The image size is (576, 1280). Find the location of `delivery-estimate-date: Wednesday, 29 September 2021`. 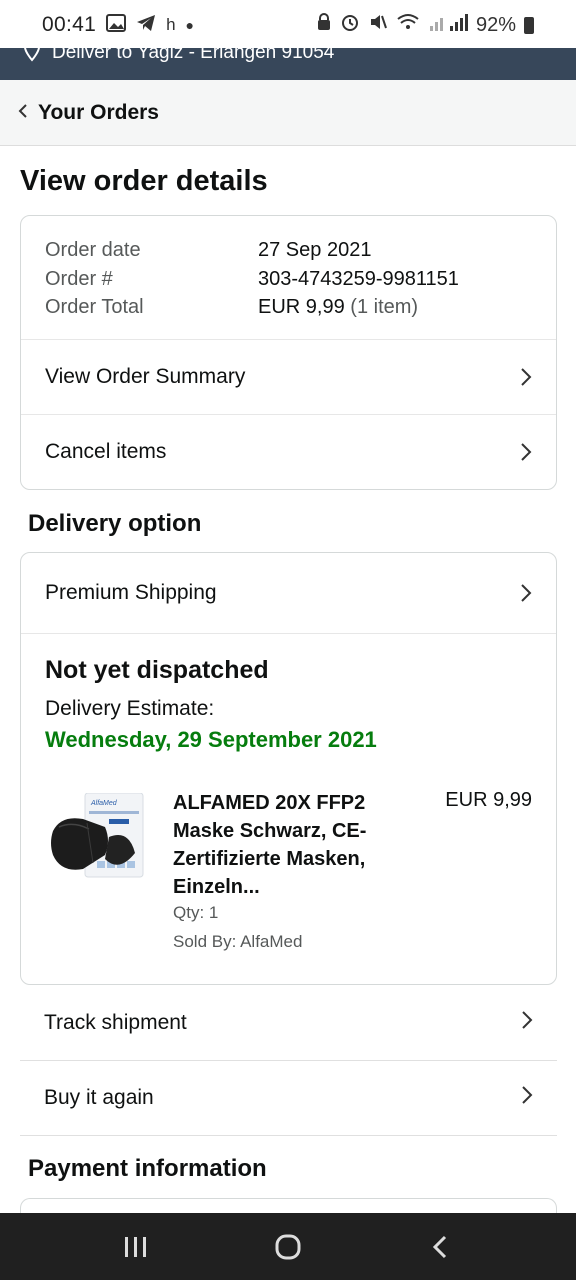

delivery-estimate-date: Wednesday, 29 September 2021 is located at coordinates (211, 739).